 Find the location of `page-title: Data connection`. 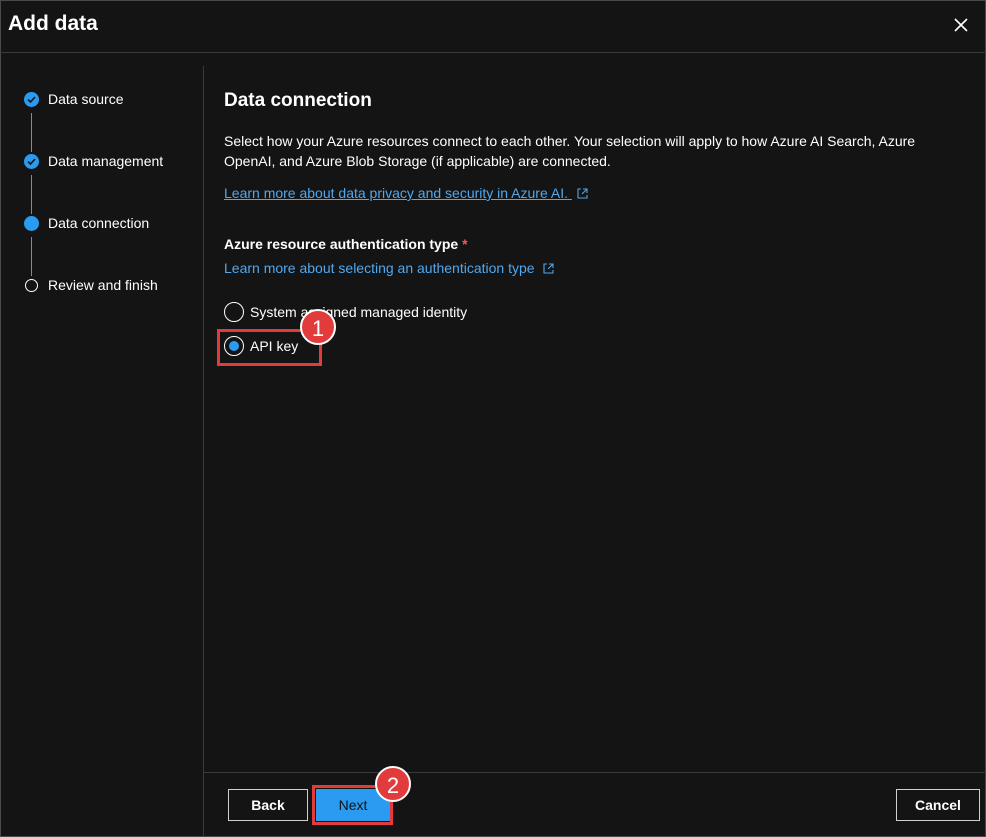

page-title: Data connection is located at coordinates (298, 100).